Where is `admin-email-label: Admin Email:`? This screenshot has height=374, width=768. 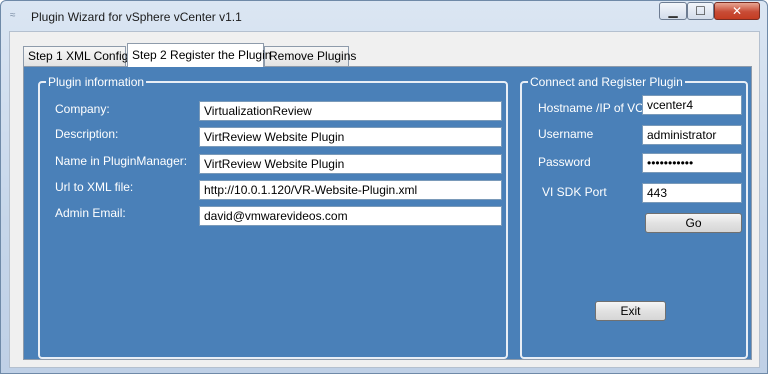 admin-email-label: Admin Email: is located at coordinates (90, 213).